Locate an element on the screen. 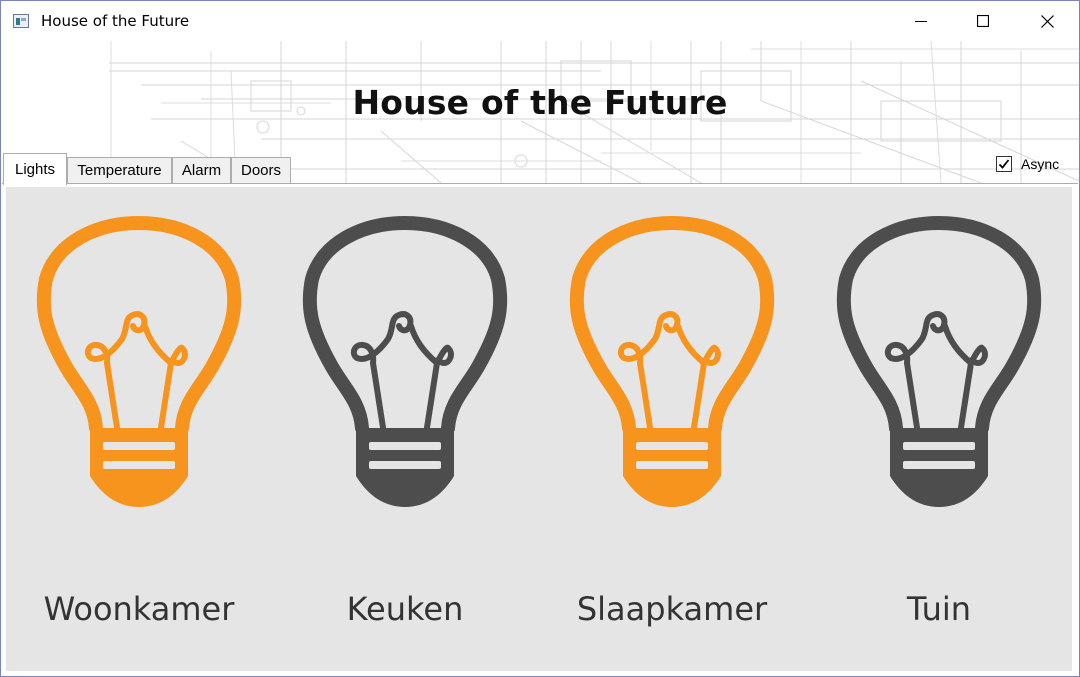  minimize-icon is located at coordinates (921, 21).